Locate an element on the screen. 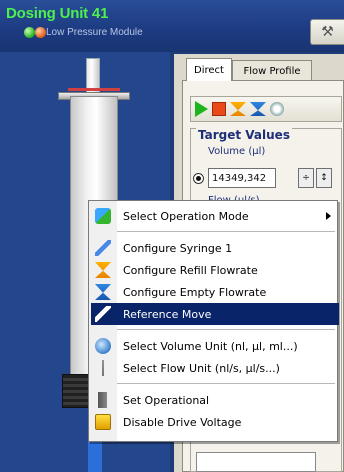  volume-step-button: ↕ is located at coordinates (324, 178).